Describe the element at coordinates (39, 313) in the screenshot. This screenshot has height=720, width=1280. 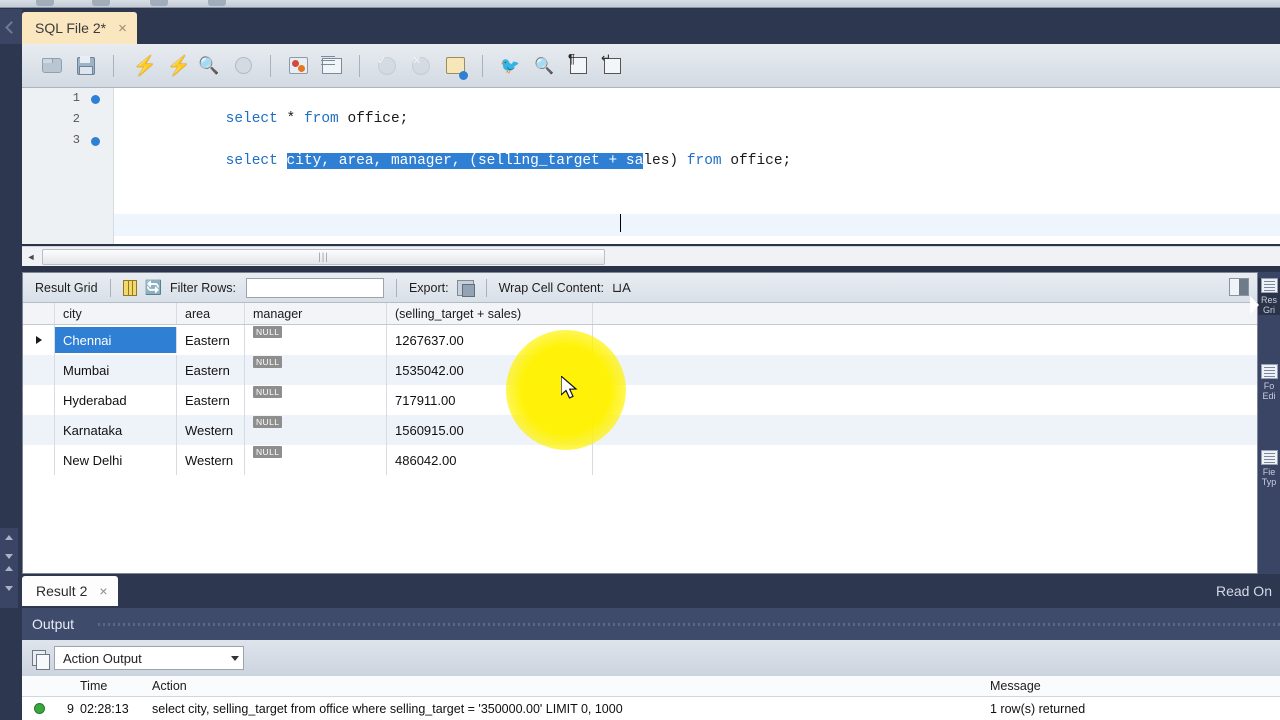
I see `row-marker-header` at that location.